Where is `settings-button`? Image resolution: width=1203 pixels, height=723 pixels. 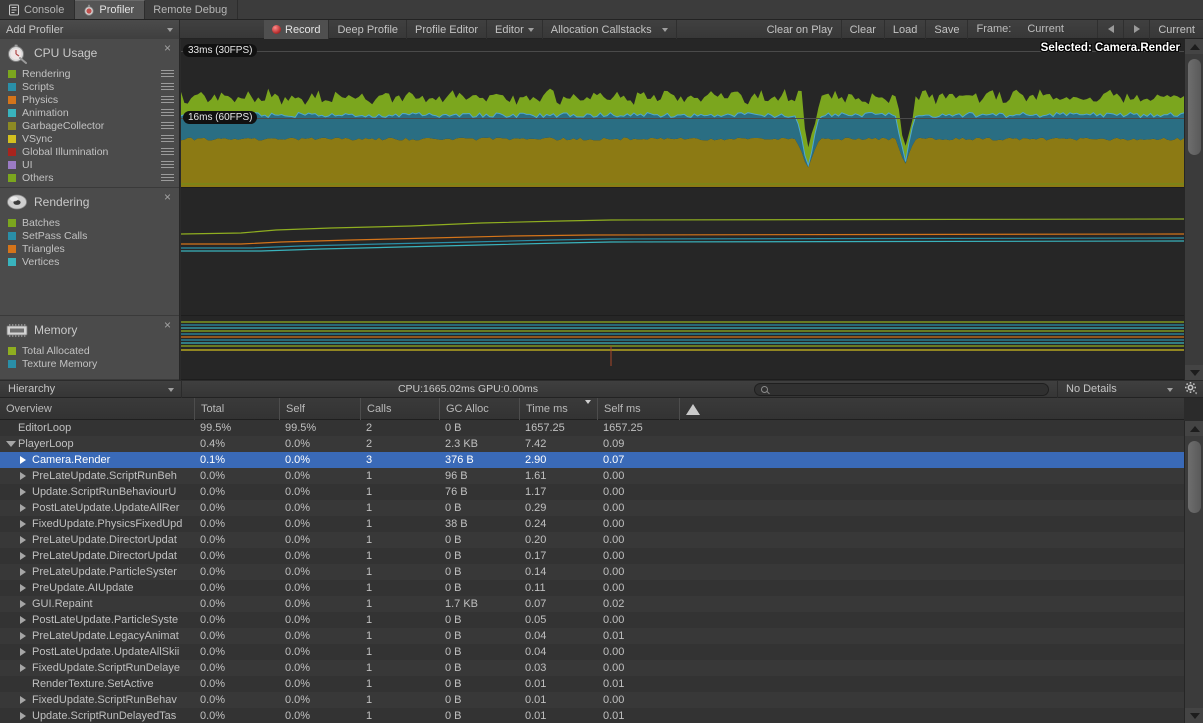
settings-button is located at coordinates (1191, 389).